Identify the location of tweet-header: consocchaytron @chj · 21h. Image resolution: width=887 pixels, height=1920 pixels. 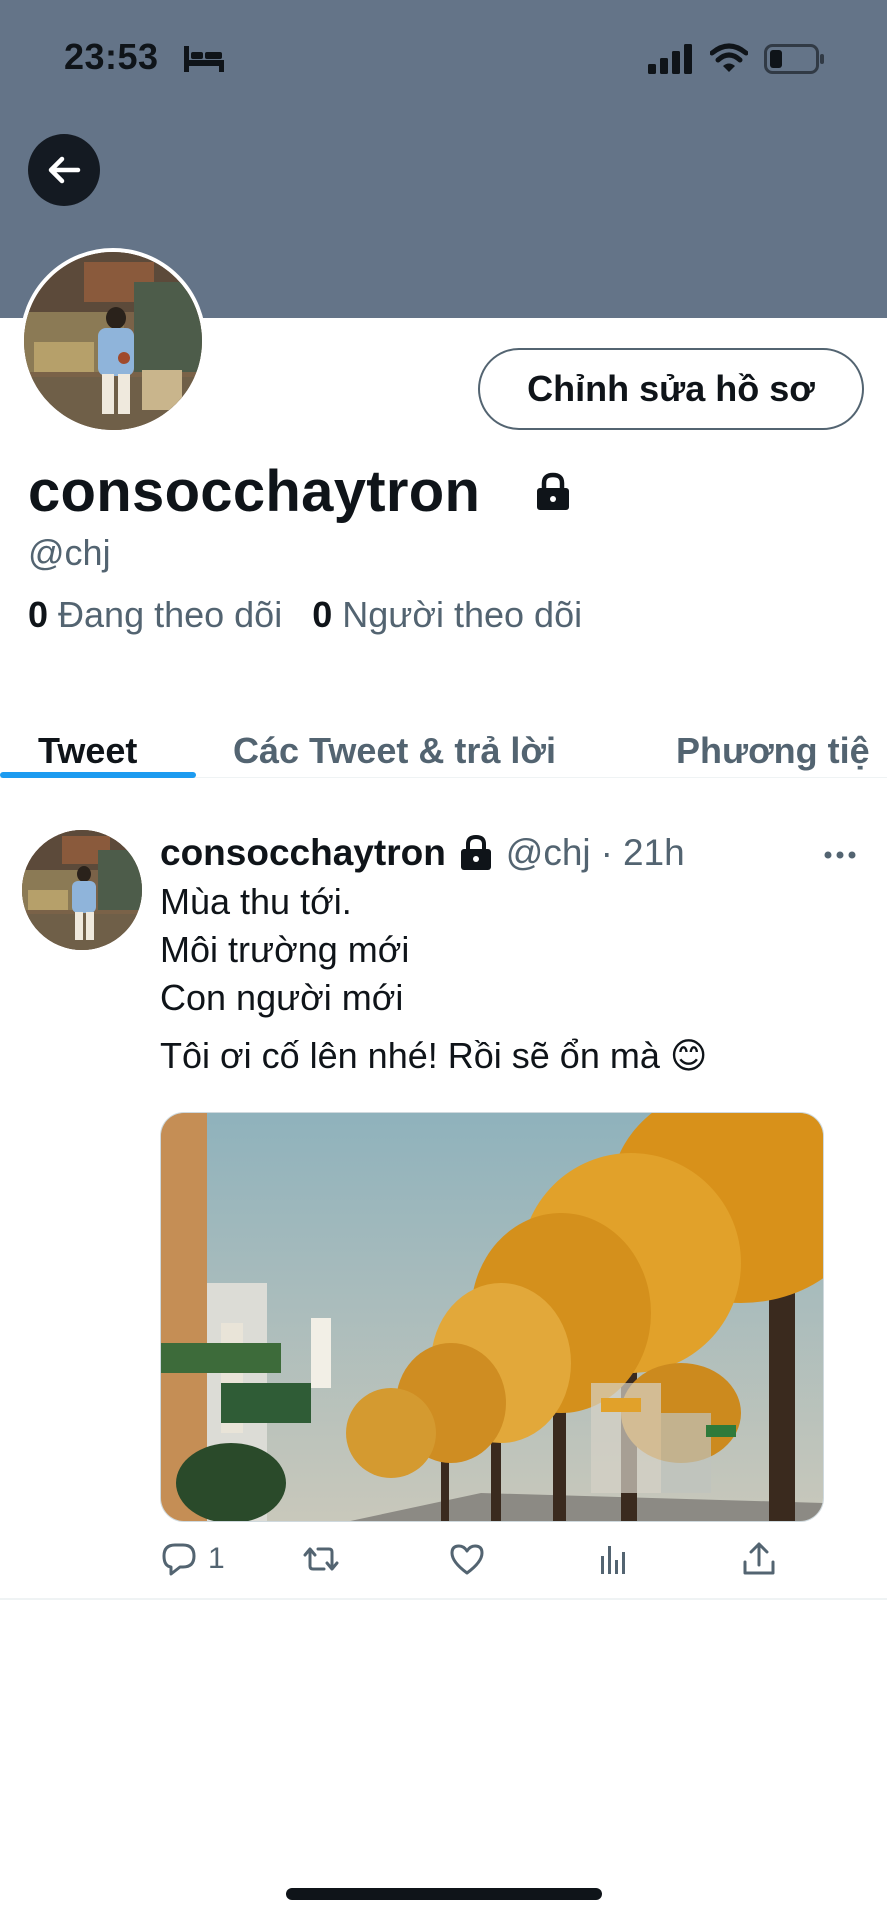
(422, 853).